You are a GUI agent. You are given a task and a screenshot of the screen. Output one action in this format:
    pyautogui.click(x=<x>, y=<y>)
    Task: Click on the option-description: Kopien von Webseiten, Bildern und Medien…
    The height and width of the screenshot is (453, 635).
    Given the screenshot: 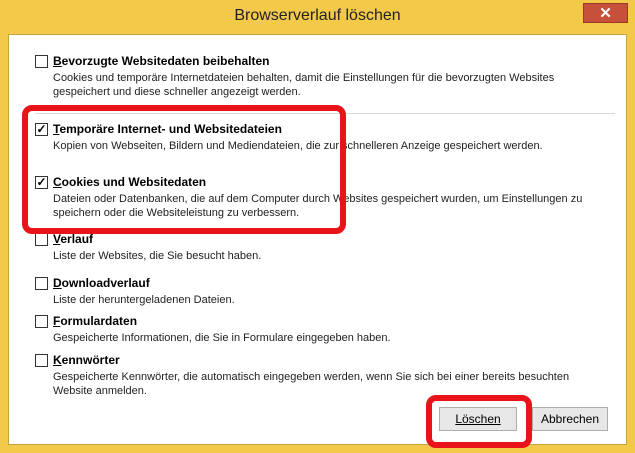 What is the action you would take?
    pyautogui.click(x=298, y=146)
    